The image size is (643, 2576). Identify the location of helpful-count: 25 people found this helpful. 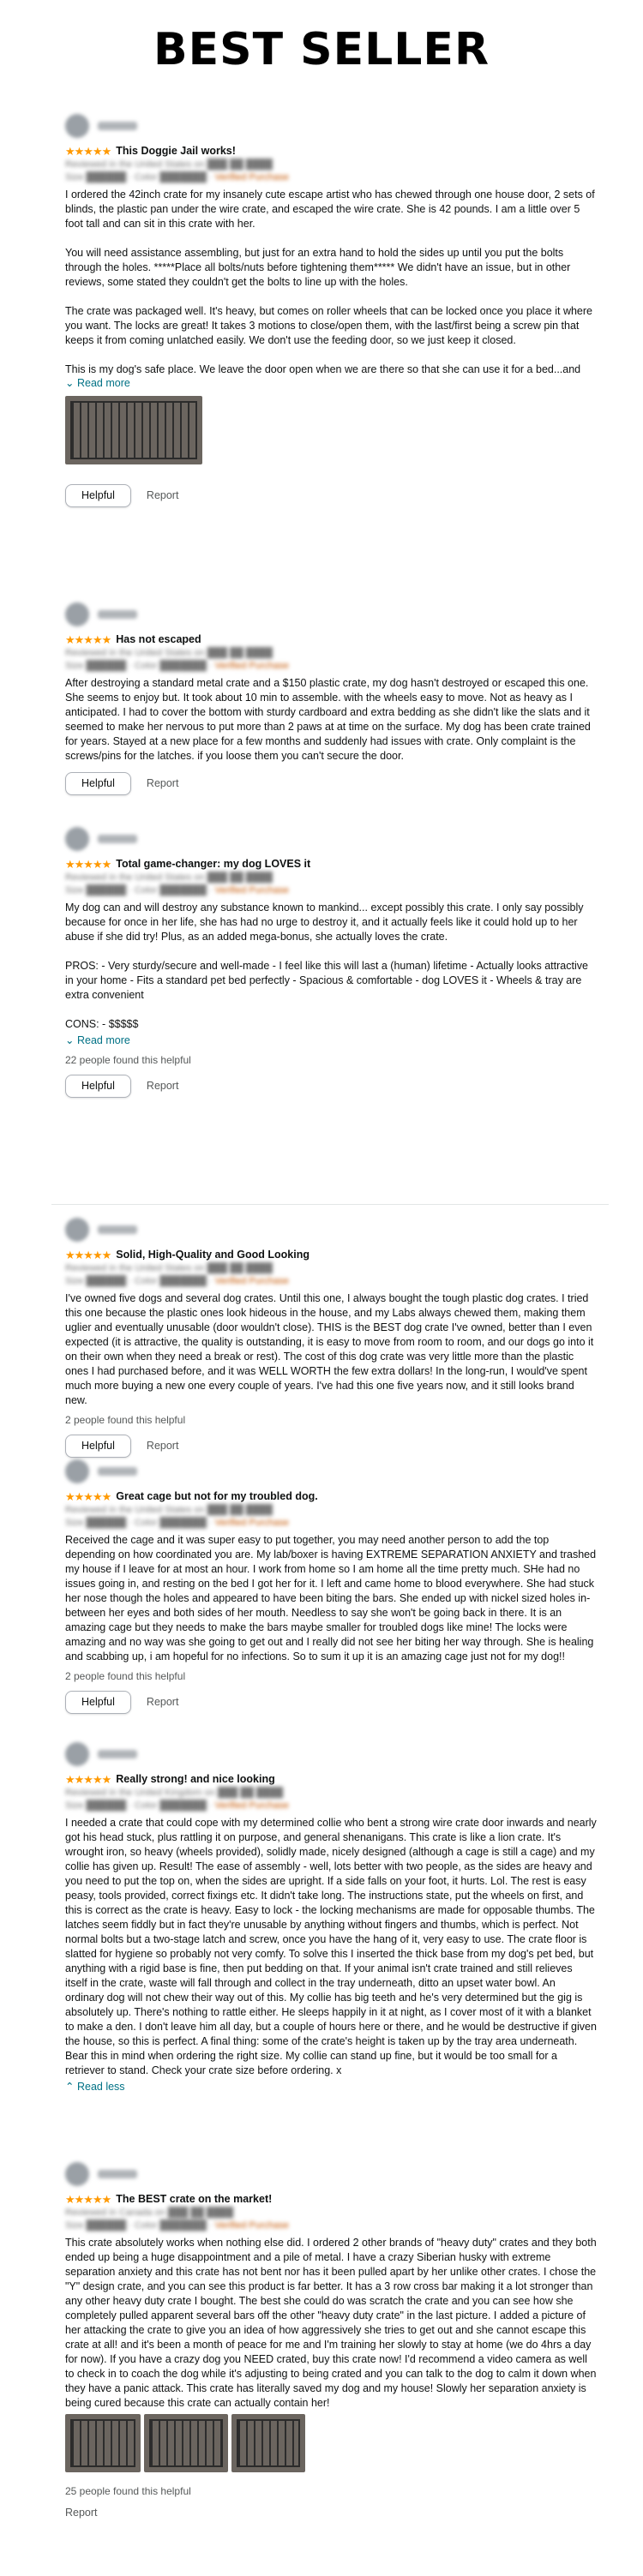
(128, 2491).